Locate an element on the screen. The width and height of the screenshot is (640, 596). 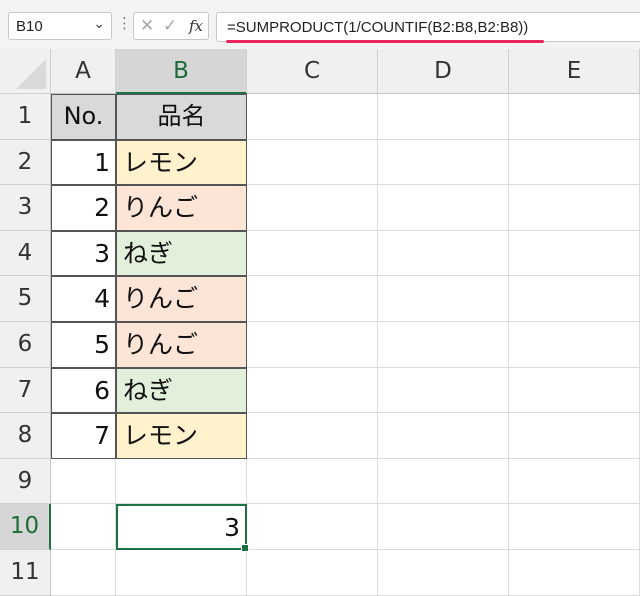
cell-d4 is located at coordinates (443, 253).